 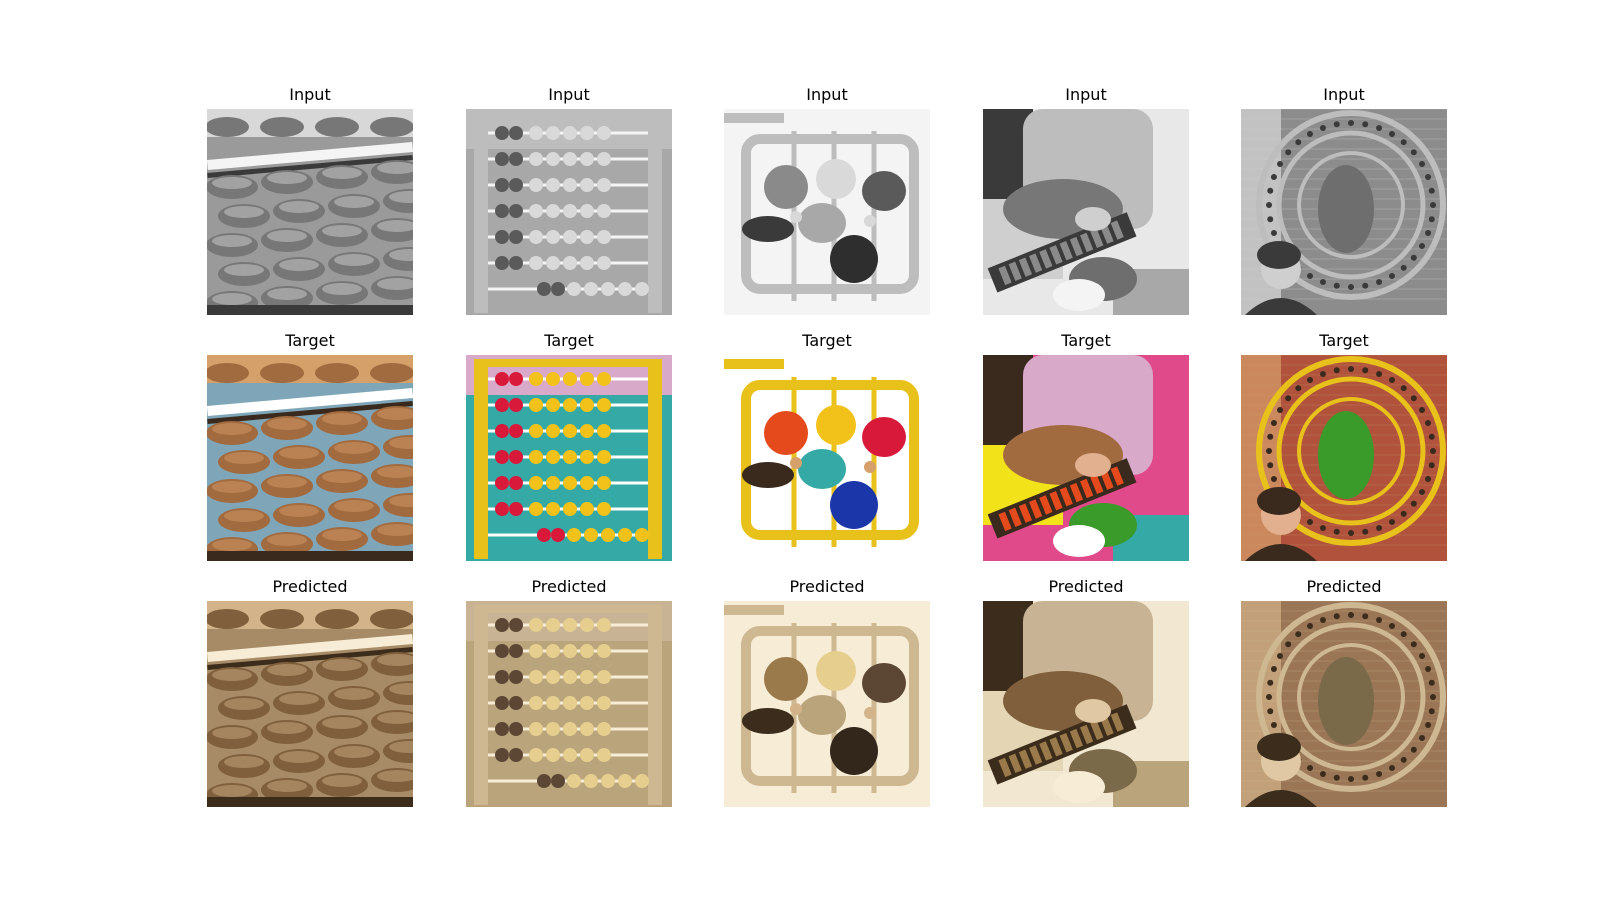 What do you see at coordinates (827, 704) in the screenshot?
I see `gemstone-abacus-image` at bounding box center [827, 704].